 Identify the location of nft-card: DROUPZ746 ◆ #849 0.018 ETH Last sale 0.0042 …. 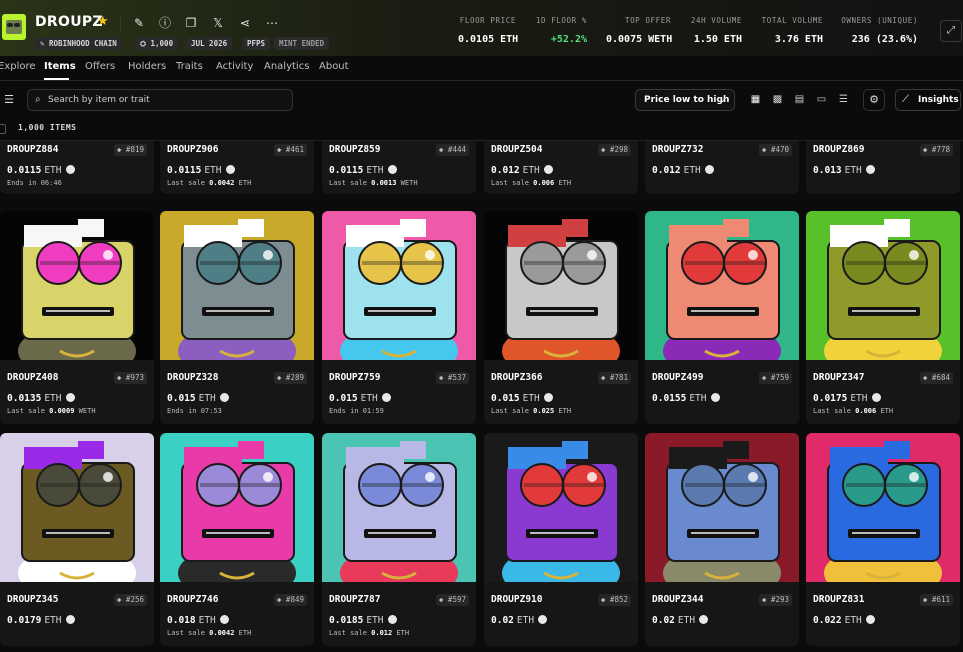
(237, 539).